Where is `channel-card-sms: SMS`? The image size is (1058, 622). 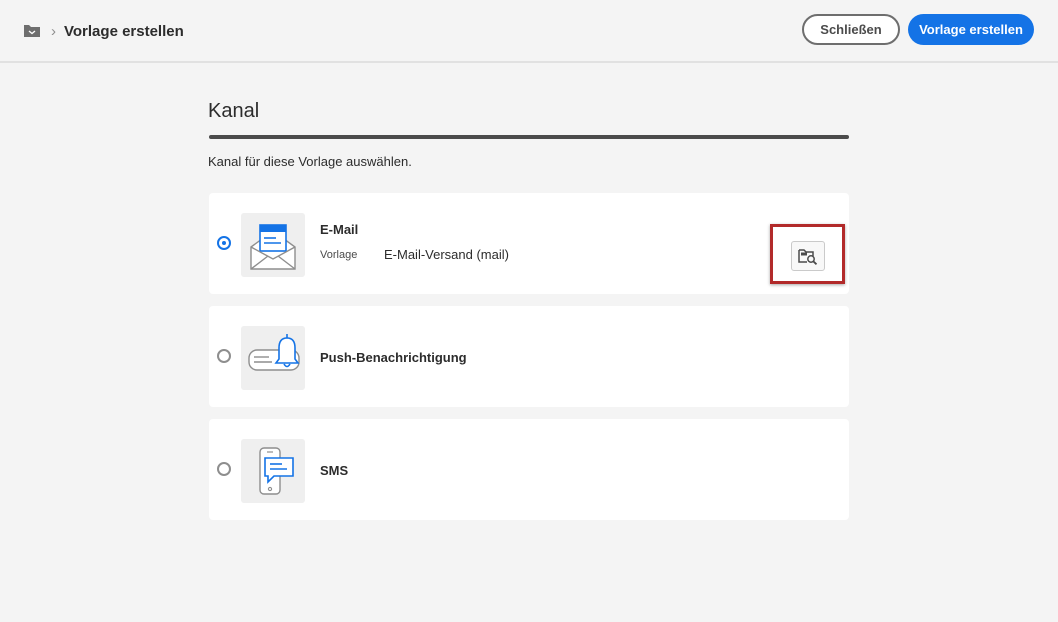 channel-card-sms: SMS is located at coordinates (529, 469).